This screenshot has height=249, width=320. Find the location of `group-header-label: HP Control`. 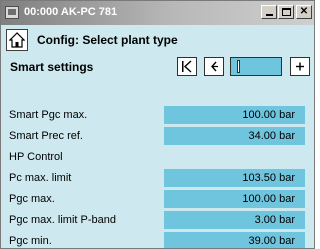

group-header-label: HP Control is located at coordinates (36, 157).